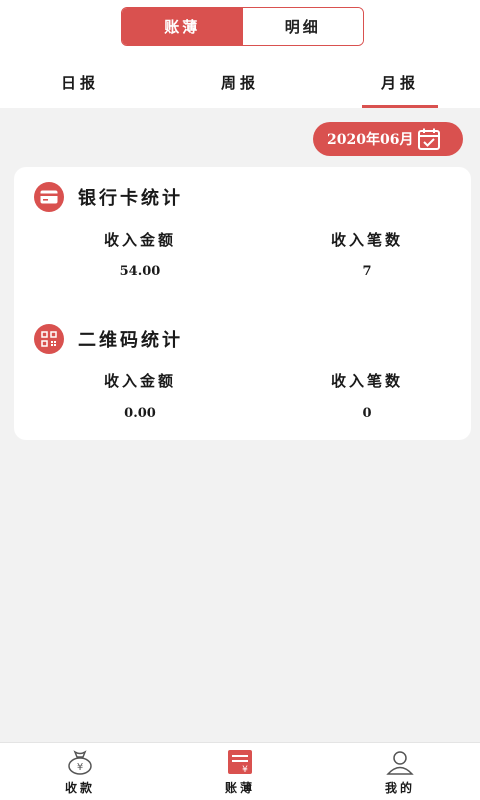  Describe the element at coordinates (79, 788) in the screenshot. I see `nav-label-collect: 收款` at that location.